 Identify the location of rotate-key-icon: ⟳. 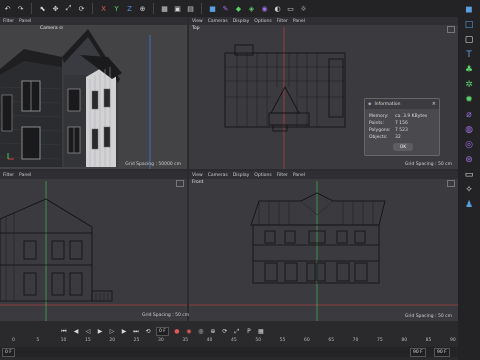
(225, 332).